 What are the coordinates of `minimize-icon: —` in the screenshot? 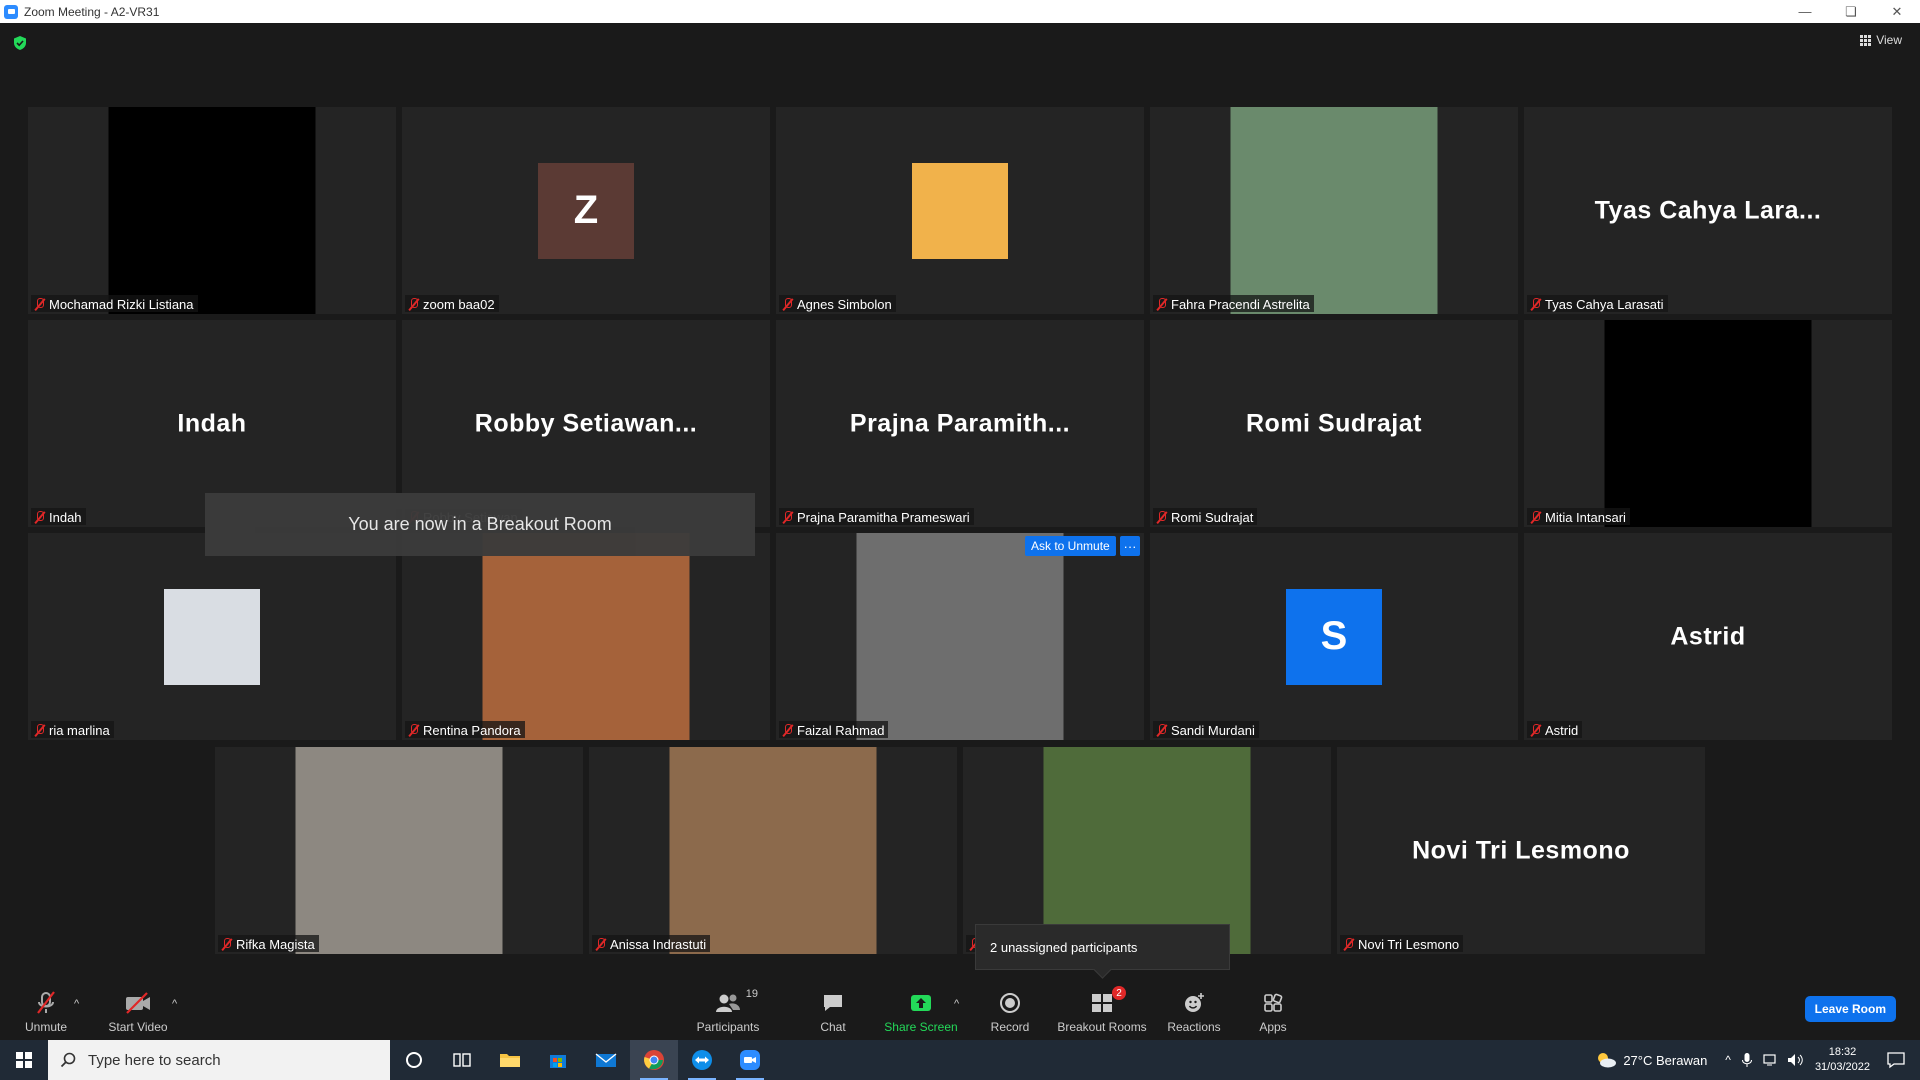 It's located at (1805, 11).